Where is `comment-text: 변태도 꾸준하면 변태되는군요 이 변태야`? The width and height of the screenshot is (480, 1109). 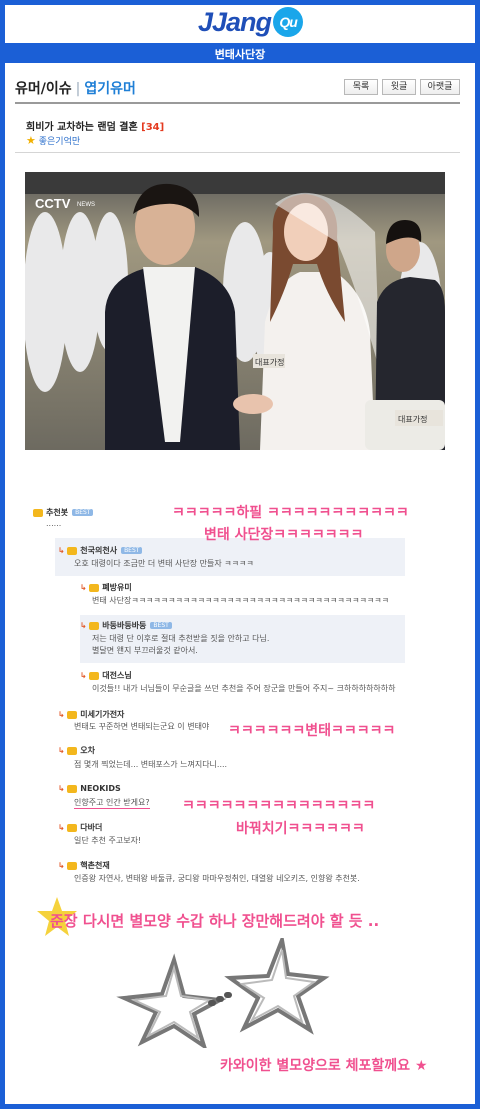 comment-text: 변태도 꾸준하면 변태되는군요 이 변태야 is located at coordinates (142, 726).